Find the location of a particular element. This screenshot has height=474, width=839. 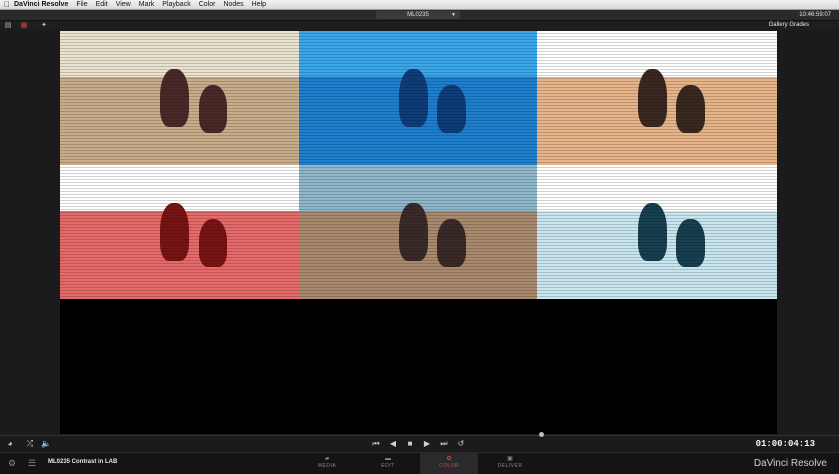

menu-view: View is located at coordinates (123, 4).